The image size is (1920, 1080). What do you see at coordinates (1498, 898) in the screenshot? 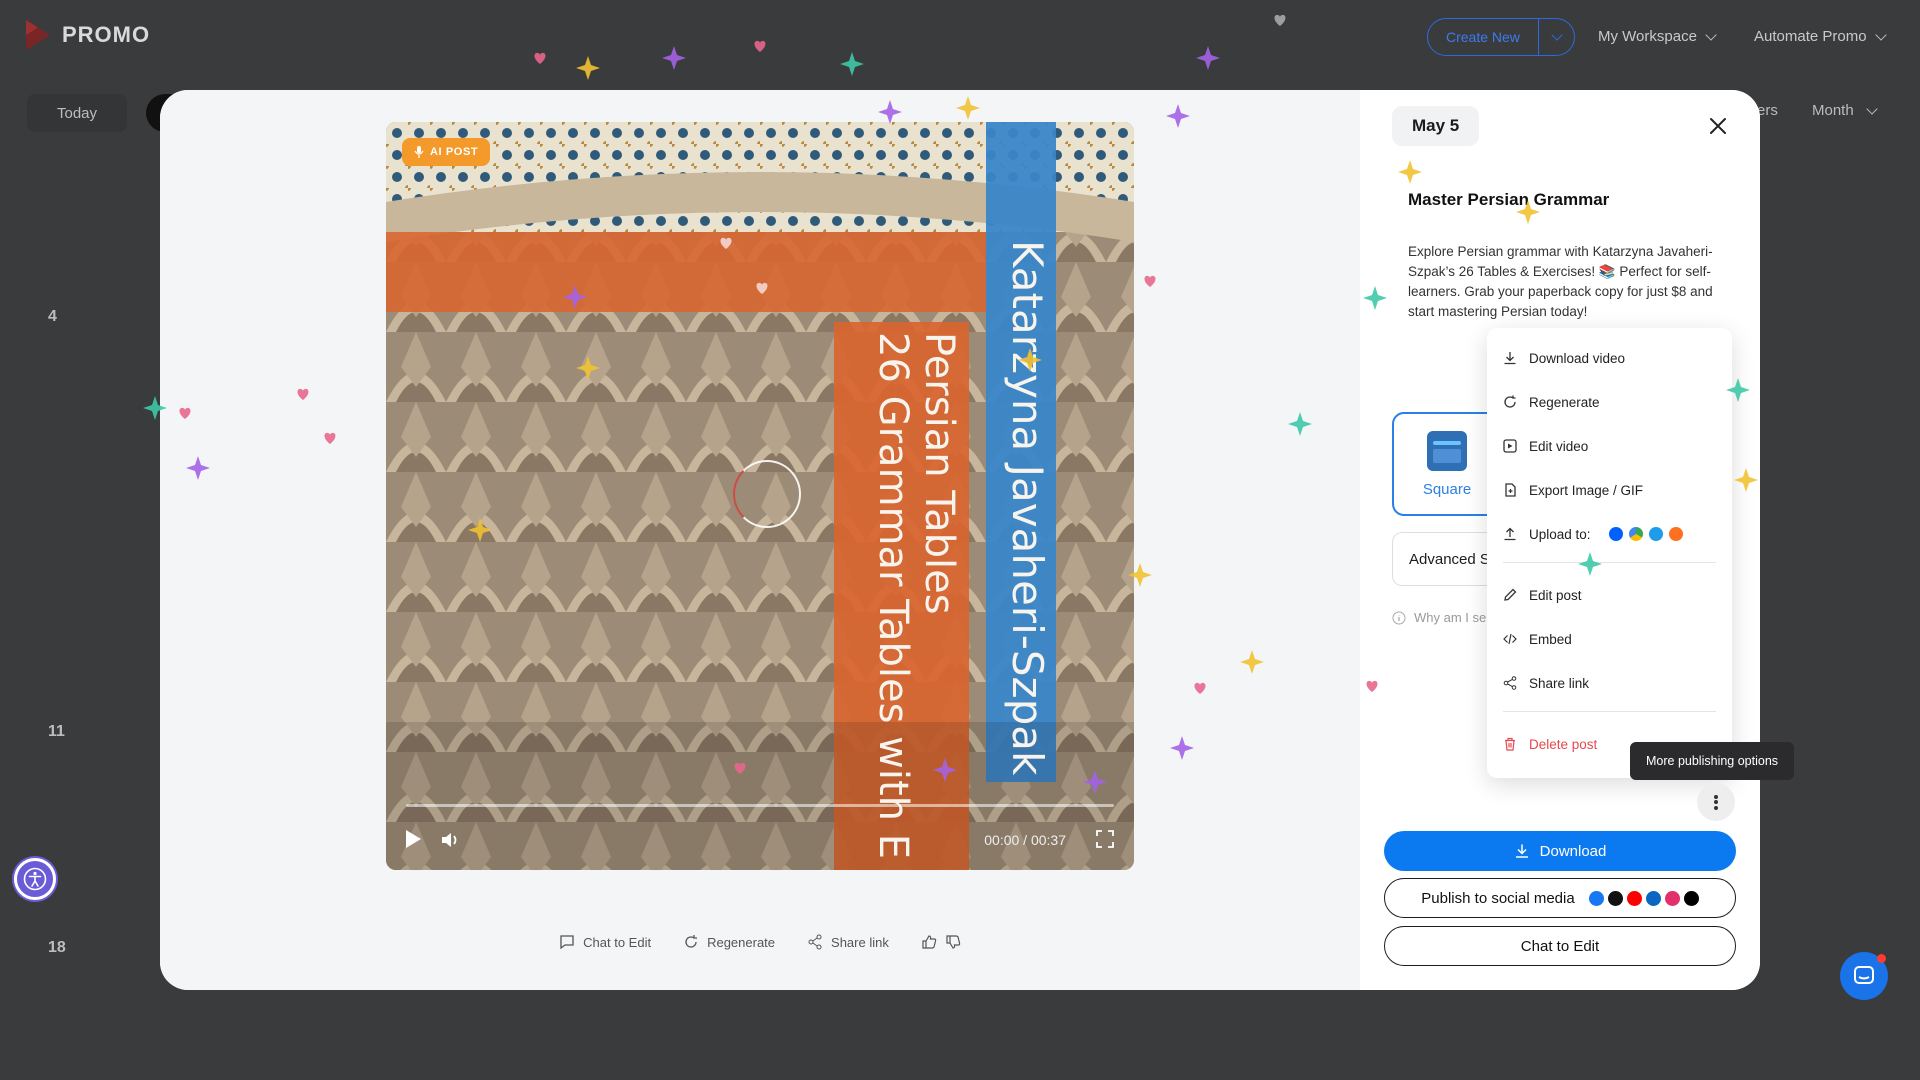
I see `publish-label: Publish to social media` at bounding box center [1498, 898].